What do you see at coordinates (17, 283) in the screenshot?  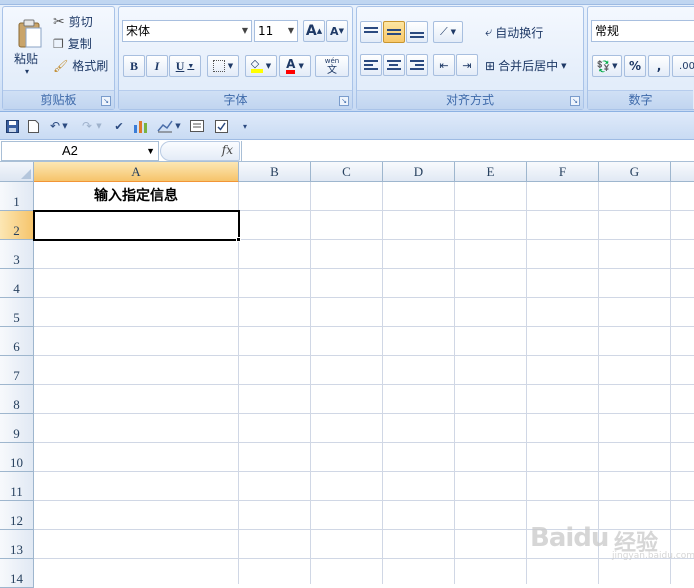 I see `row-header-4: 4` at bounding box center [17, 283].